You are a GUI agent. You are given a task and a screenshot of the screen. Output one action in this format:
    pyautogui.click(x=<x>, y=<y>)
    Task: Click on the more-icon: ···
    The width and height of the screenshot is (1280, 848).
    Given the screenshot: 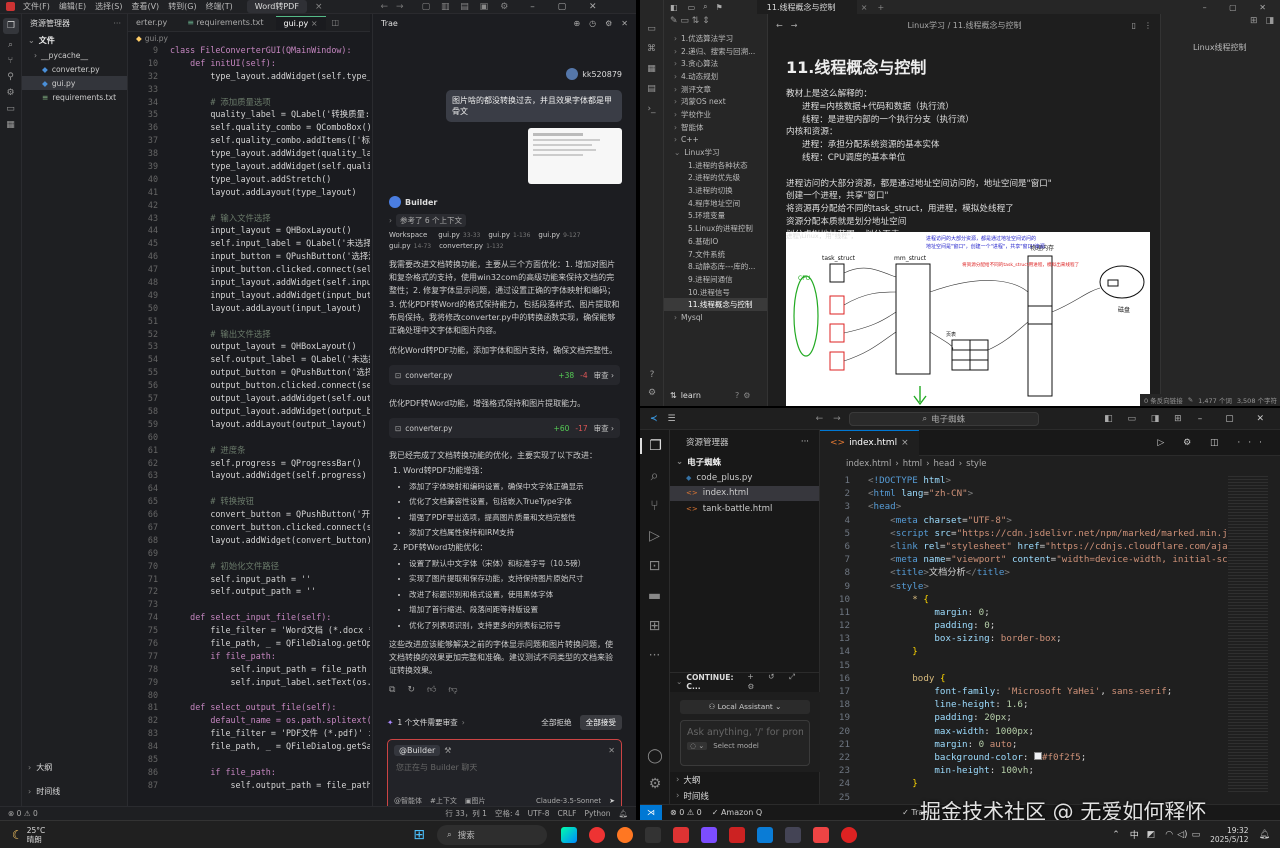 What is the action you would take?
    pyautogui.click(x=654, y=655)
    